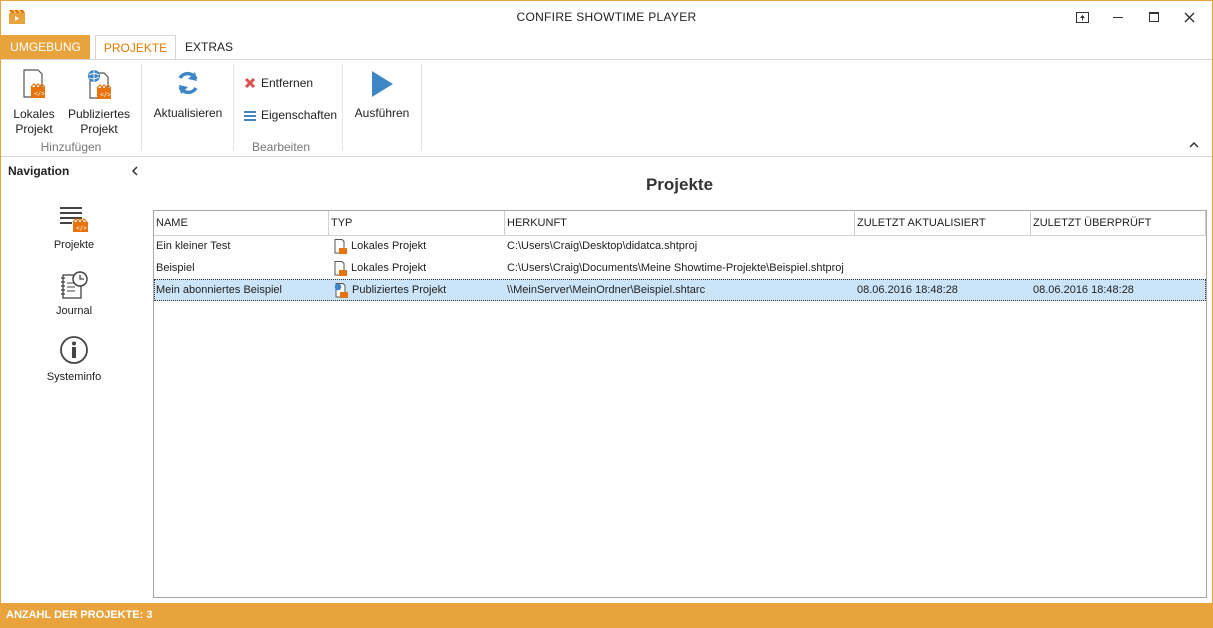 This screenshot has width=1213, height=628. Describe the element at coordinates (188, 83) in the screenshot. I see `refresh-icon` at that location.